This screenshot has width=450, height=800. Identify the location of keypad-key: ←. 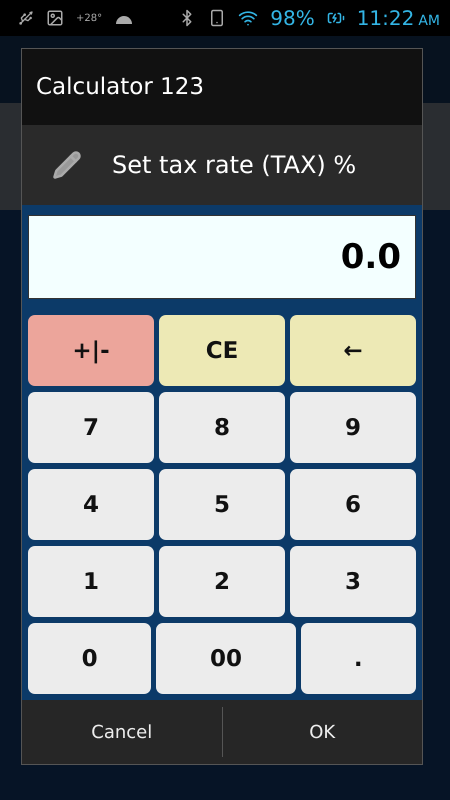
(353, 350).